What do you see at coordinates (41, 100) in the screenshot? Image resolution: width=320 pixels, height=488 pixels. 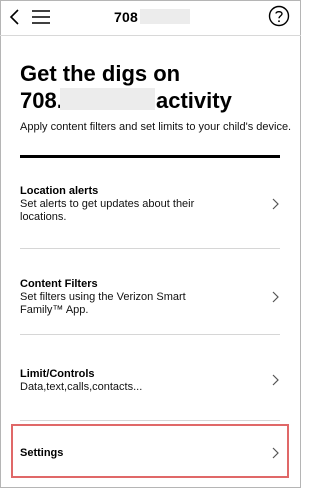 I see `hero-title-prefix: 708.` at bounding box center [41, 100].